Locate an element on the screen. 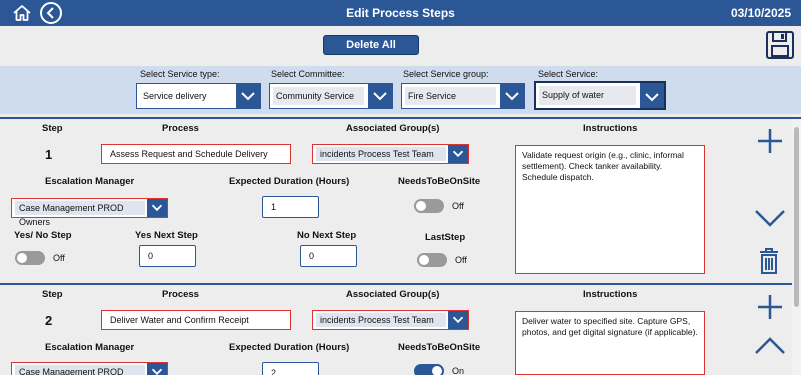 The width and height of the screenshot is (801, 375). yes-next-step-label: Yes Next Step is located at coordinates (166, 235).